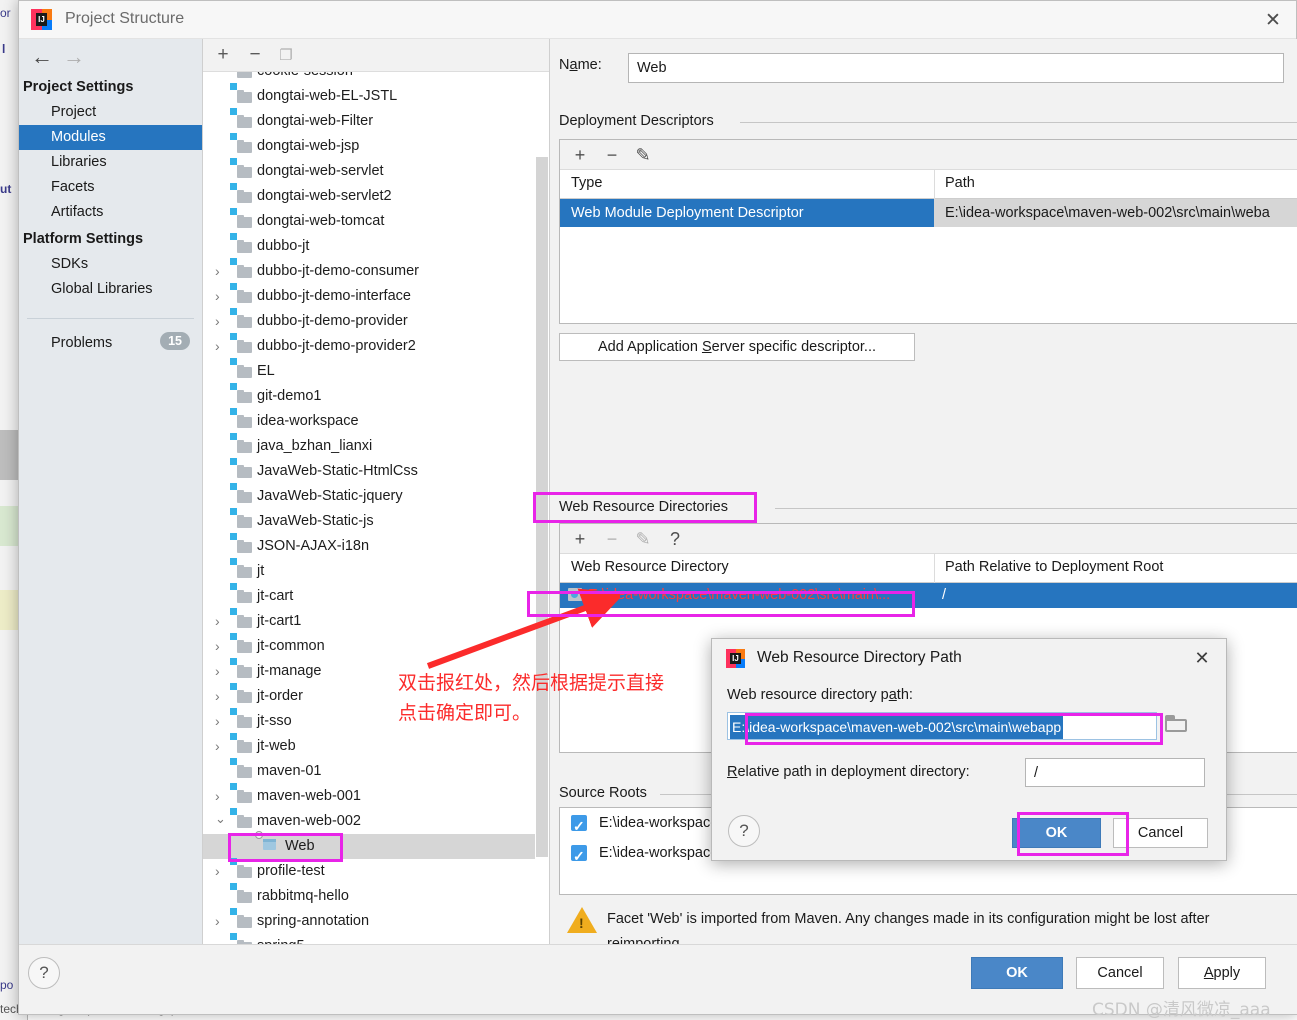 This screenshot has width=1297, height=1020. What do you see at coordinates (266, 371) in the screenshot?
I see `module-list-item-label: EL` at bounding box center [266, 371].